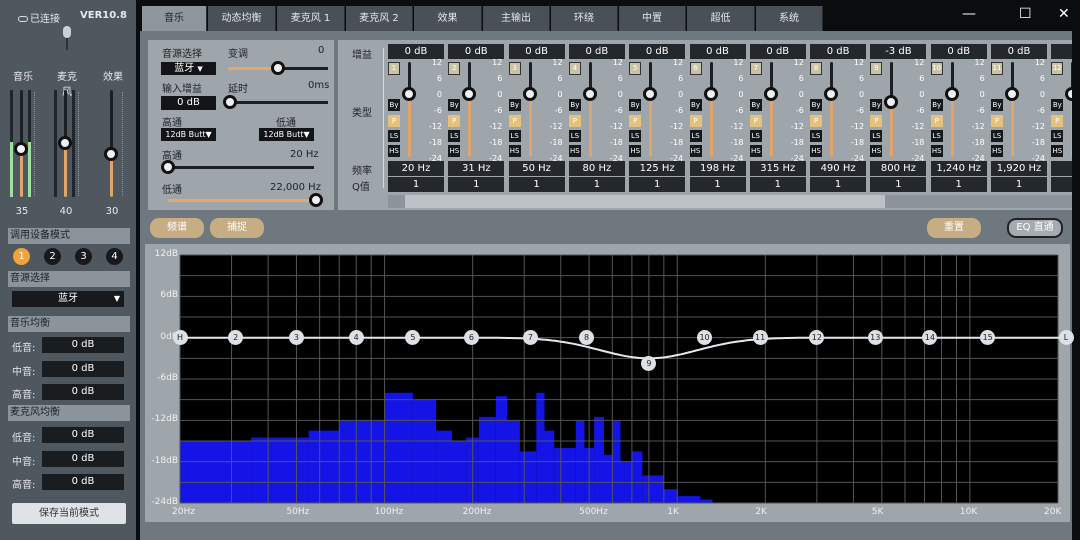  Describe the element at coordinates (164, 419) in the screenshot. I see `y-tick-label: -12dB` at that location.